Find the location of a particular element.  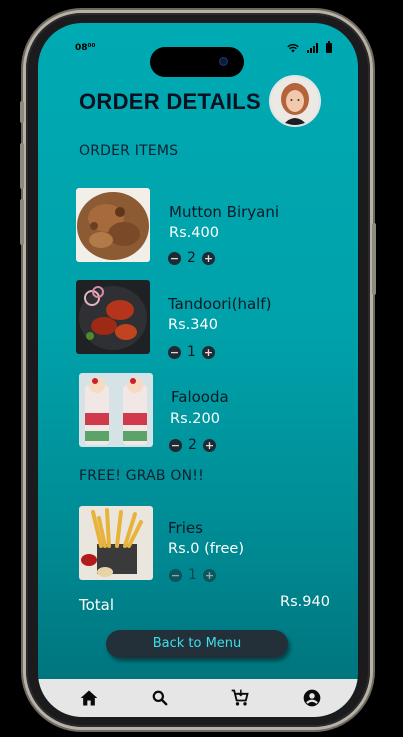

volume-down-button is located at coordinates (22, 222).